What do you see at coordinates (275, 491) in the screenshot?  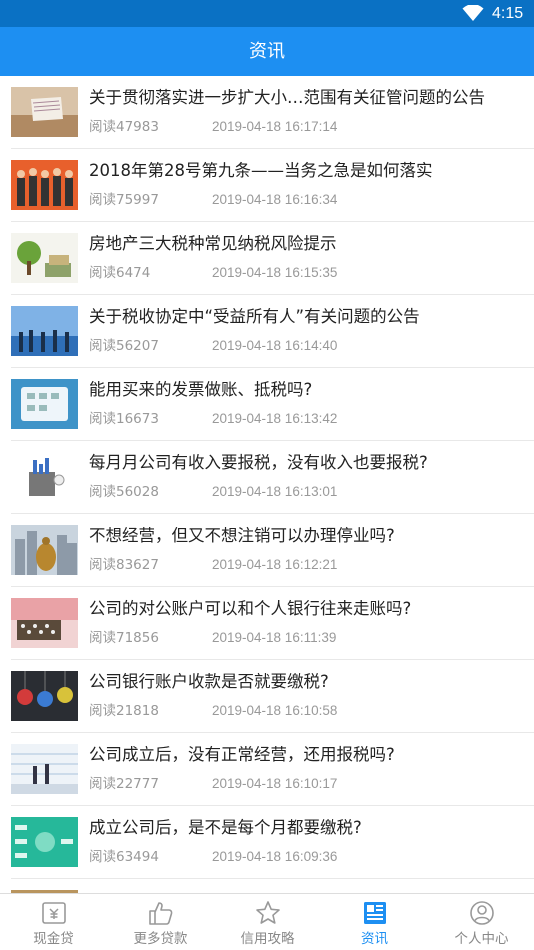 I see `article-date: 2019-04-18 16:13:01` at bounding box center [275, 491].